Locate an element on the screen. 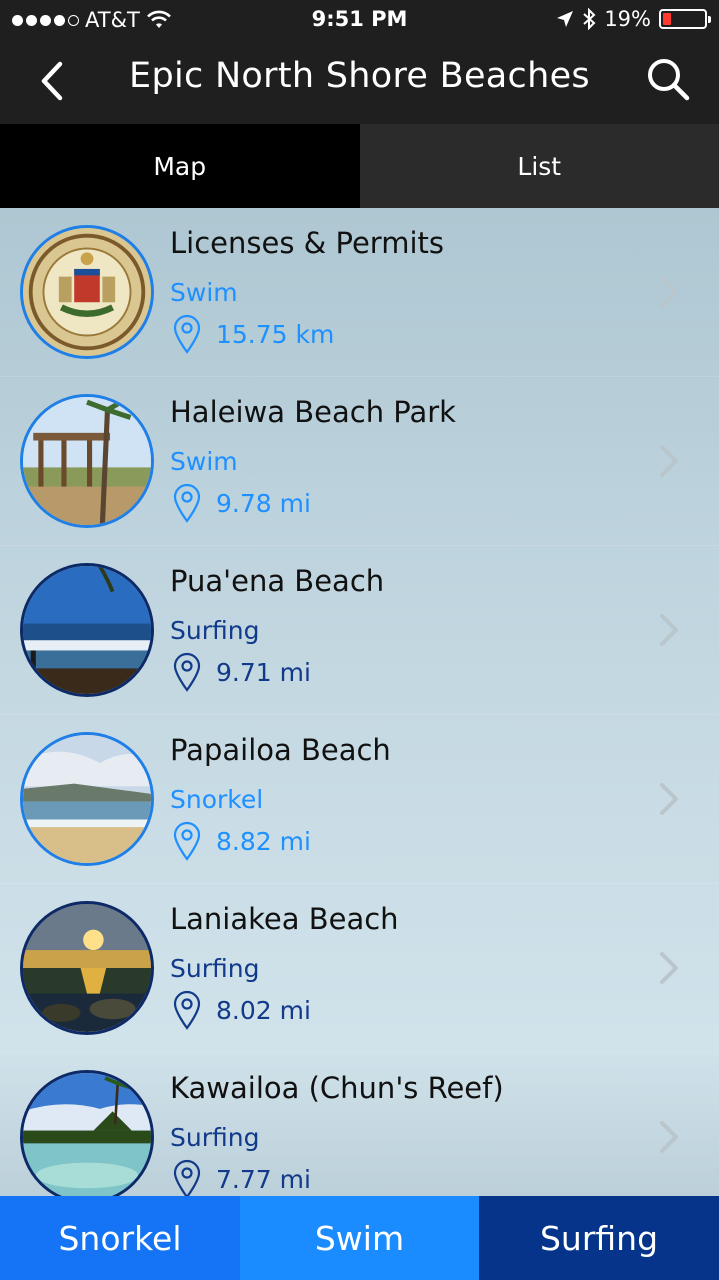 The width and height of the screenshot is (719, 1280). tab-map-label: Map is located at coordinates (180, 166).